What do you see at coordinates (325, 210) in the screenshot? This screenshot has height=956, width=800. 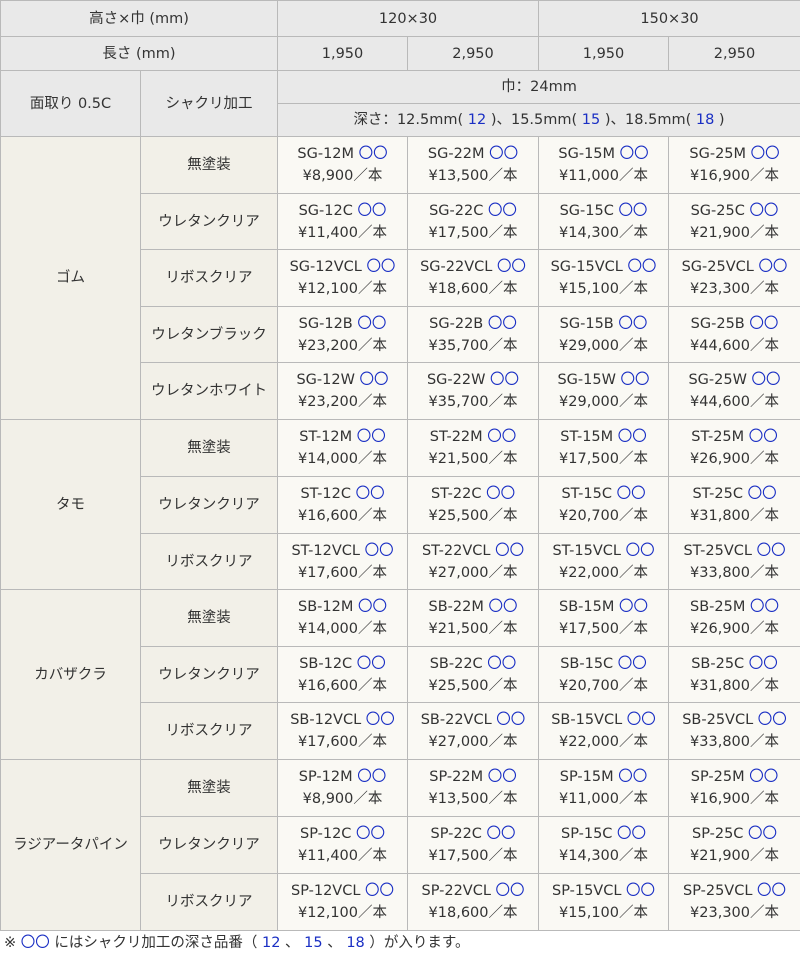 I see `product-code: SG-12C` at bounding box center [325, 210].